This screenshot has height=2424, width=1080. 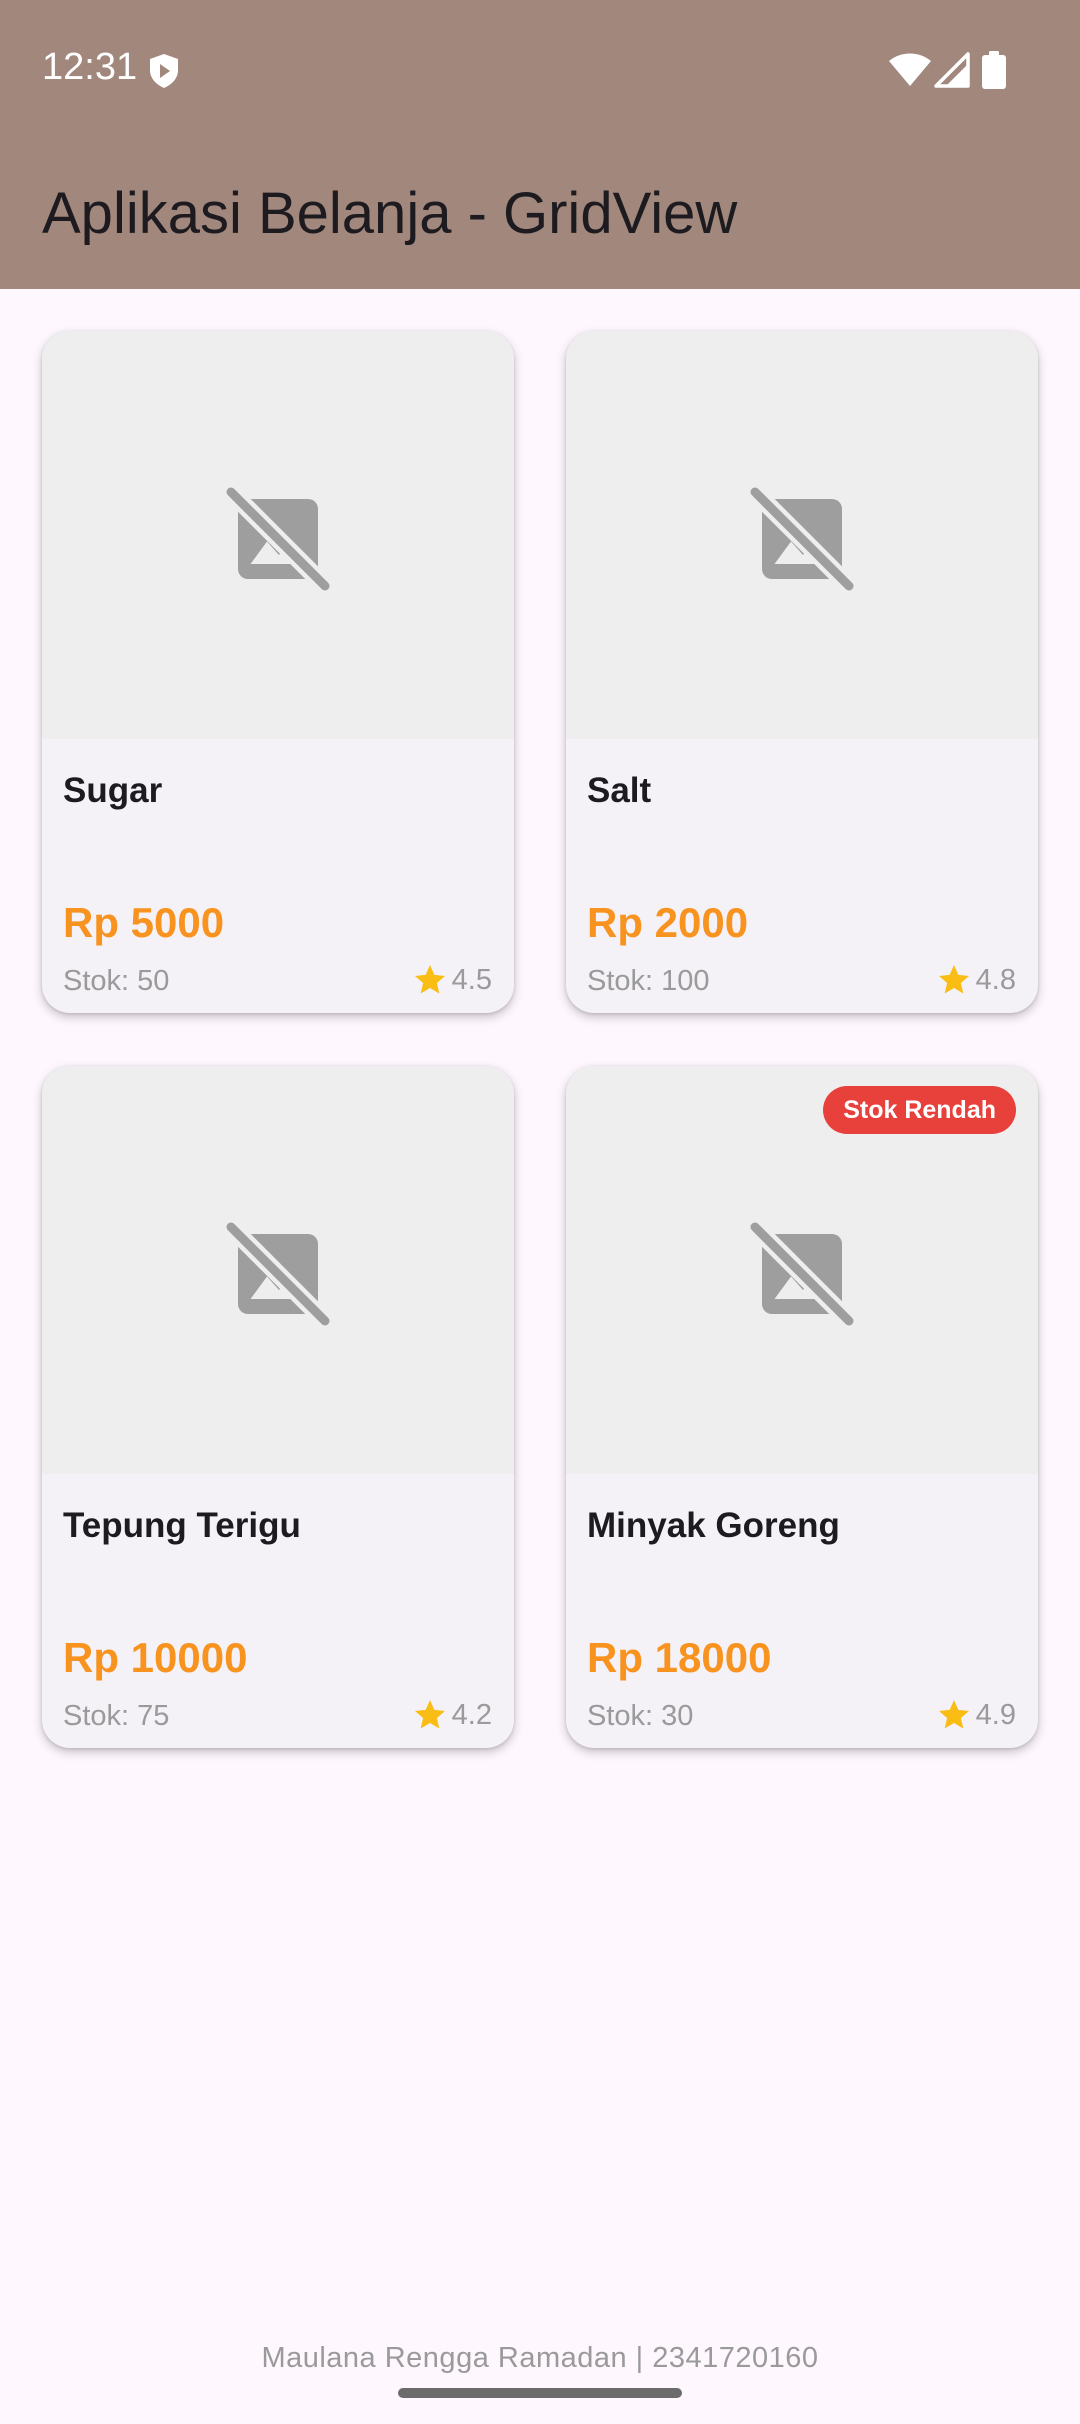 What do you see at coordinates (919, 1110) in the screenshot?
I see `low-stock-badge: Stok Rendah` at bounding box center [919, 1110].